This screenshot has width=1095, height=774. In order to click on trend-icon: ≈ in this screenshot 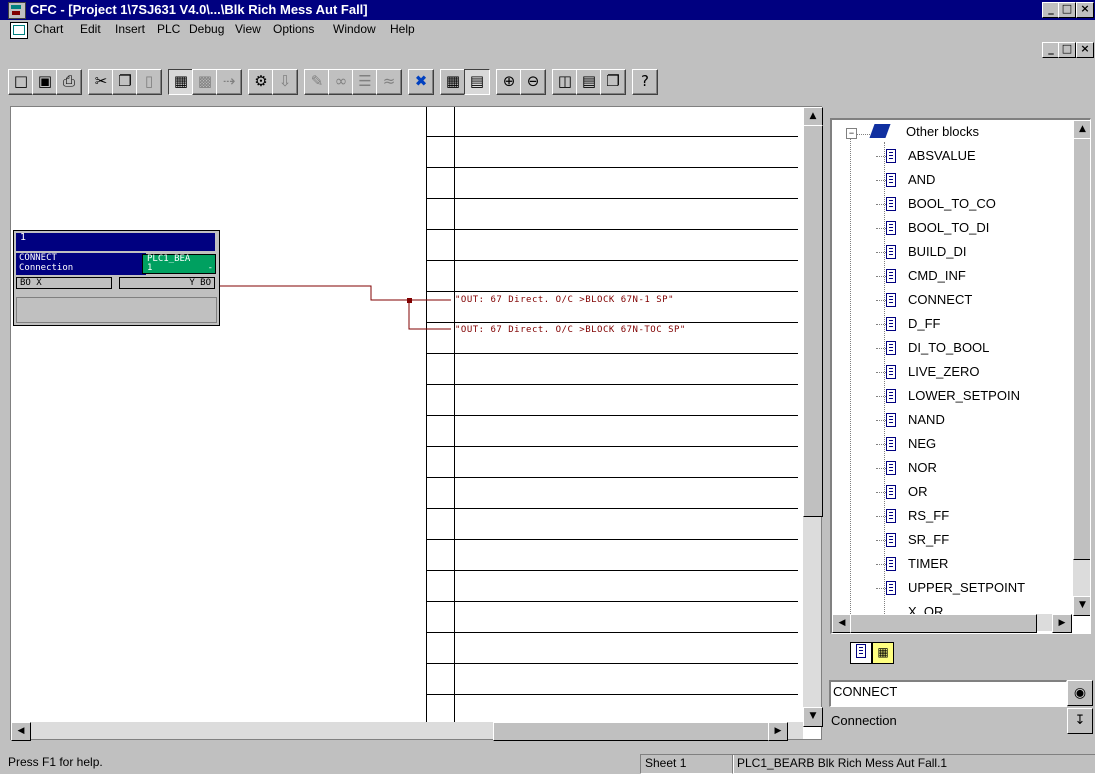, I will do `click(389, 82)`.